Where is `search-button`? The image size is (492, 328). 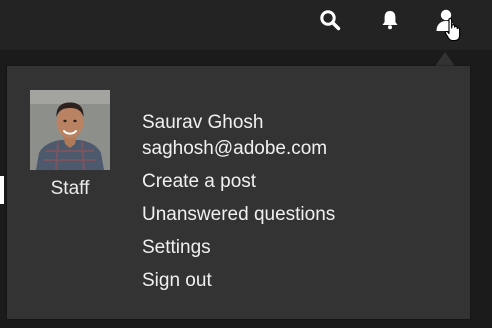
search-button is located at coordinates (330, 20).